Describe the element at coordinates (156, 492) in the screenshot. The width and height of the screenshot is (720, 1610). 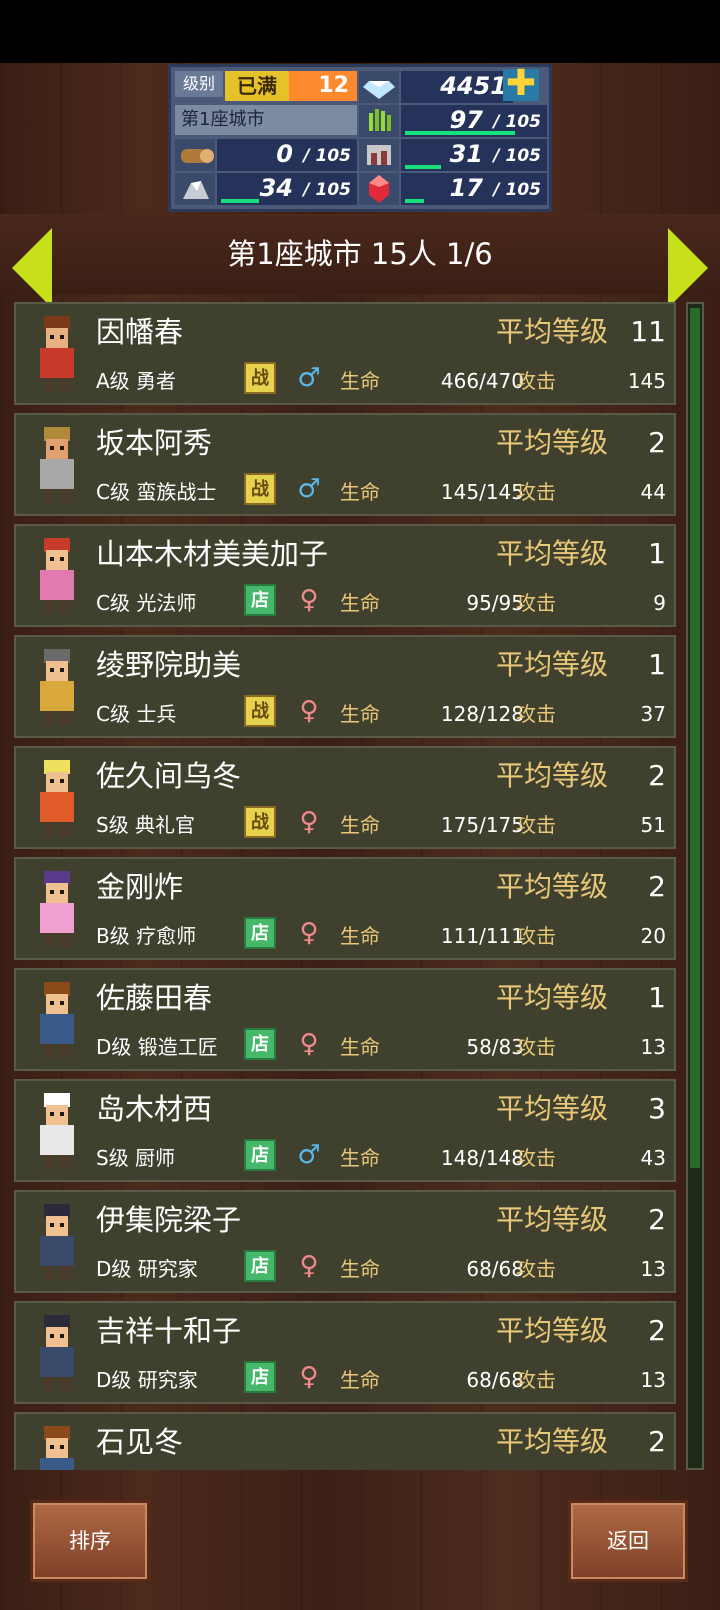
I see `member-class: C级 蛮族战士` at that location.